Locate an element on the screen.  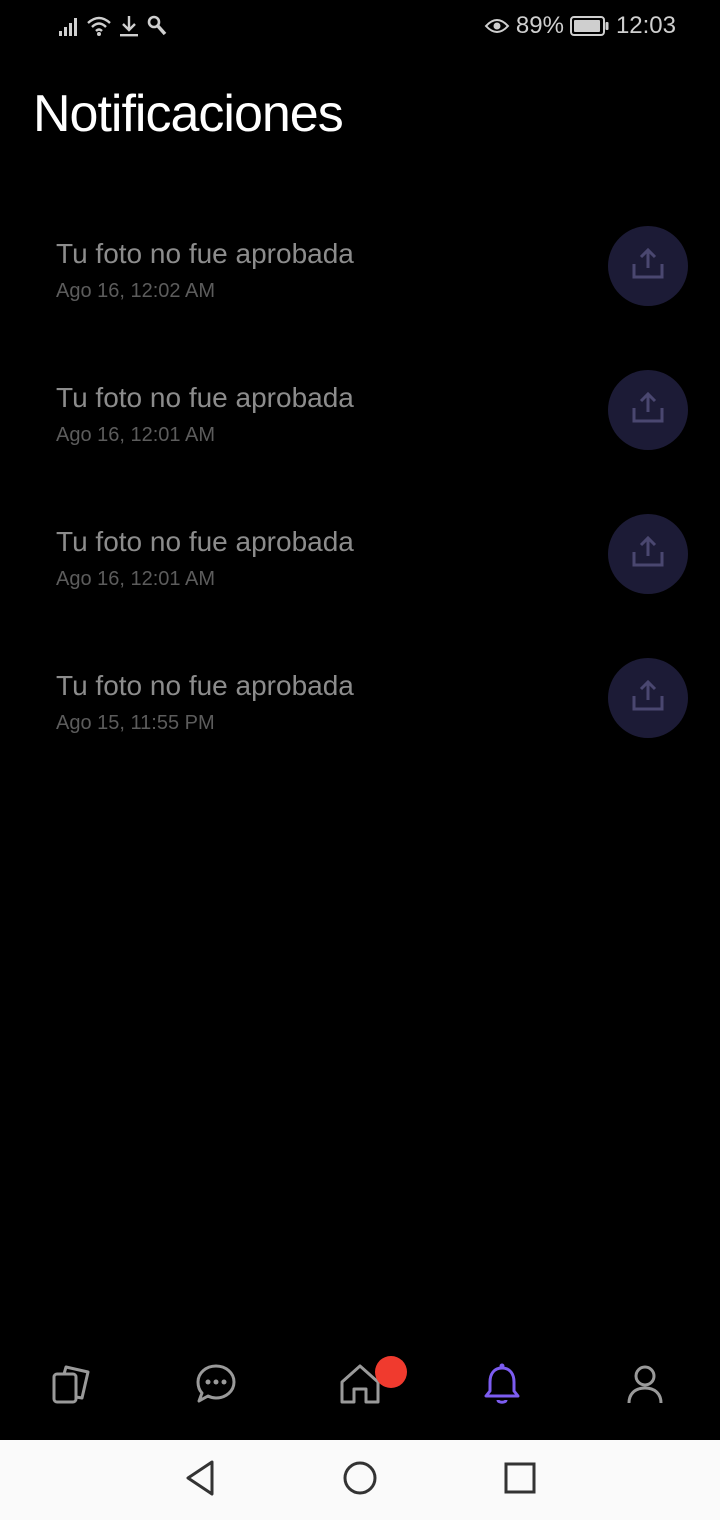
notification-time: Ago 15, 11:55 PM is located at coordinates (135, 723).